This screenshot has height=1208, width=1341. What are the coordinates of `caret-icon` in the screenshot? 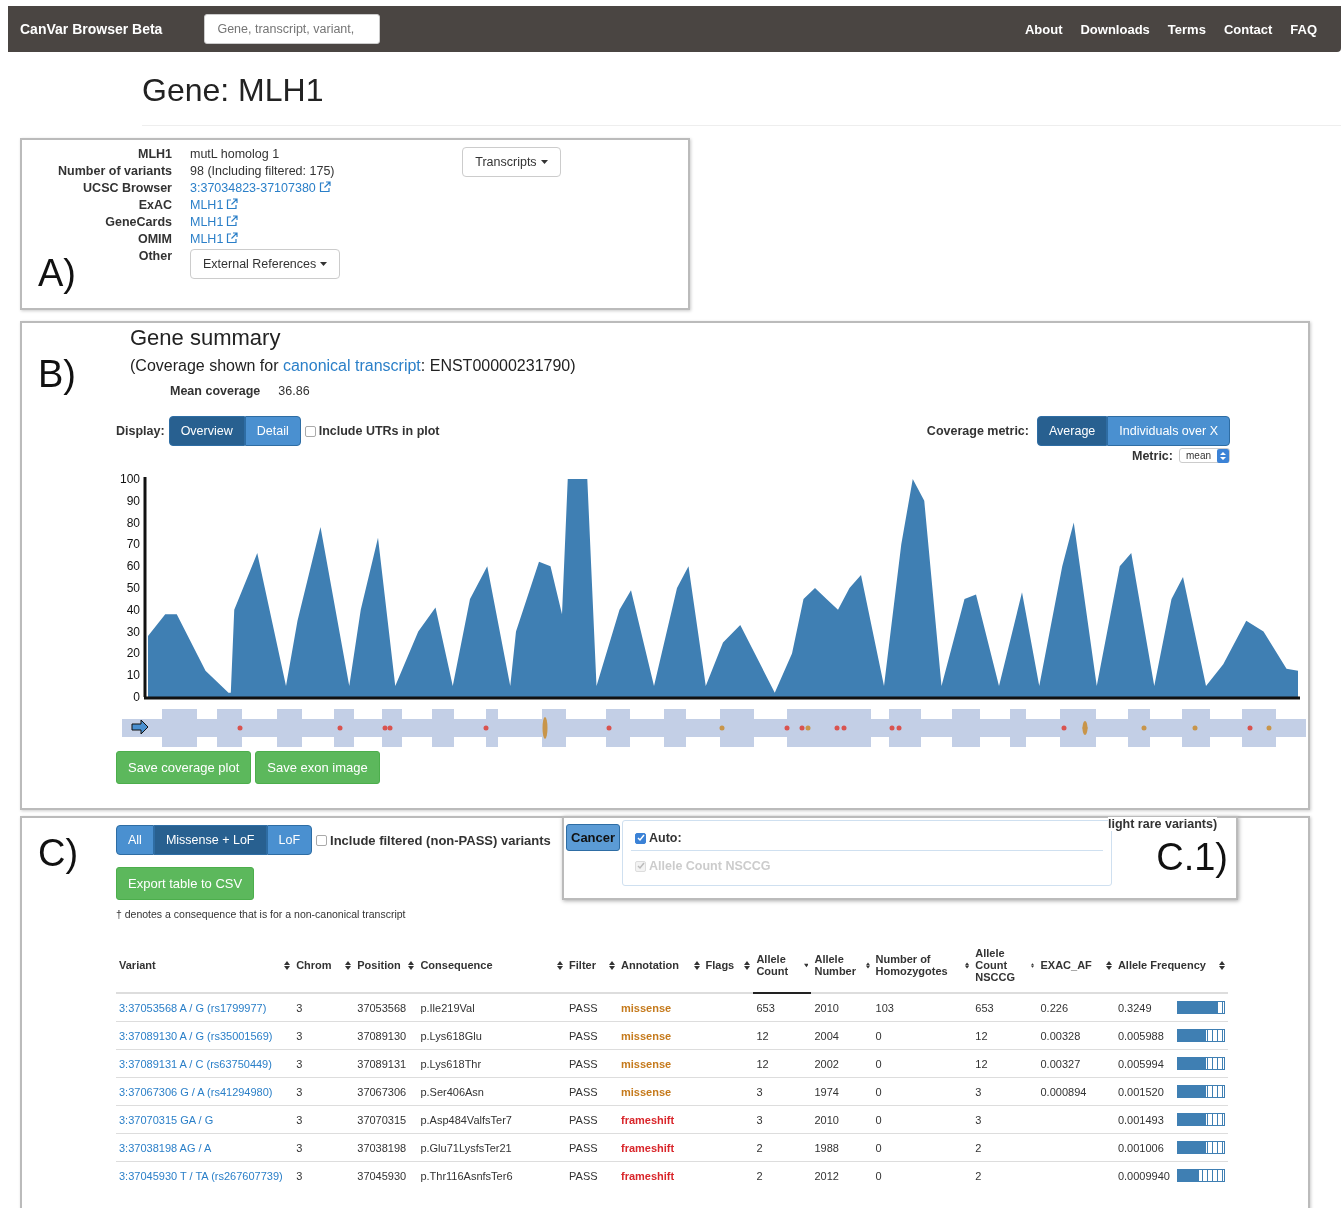 It's located at (544, 162).